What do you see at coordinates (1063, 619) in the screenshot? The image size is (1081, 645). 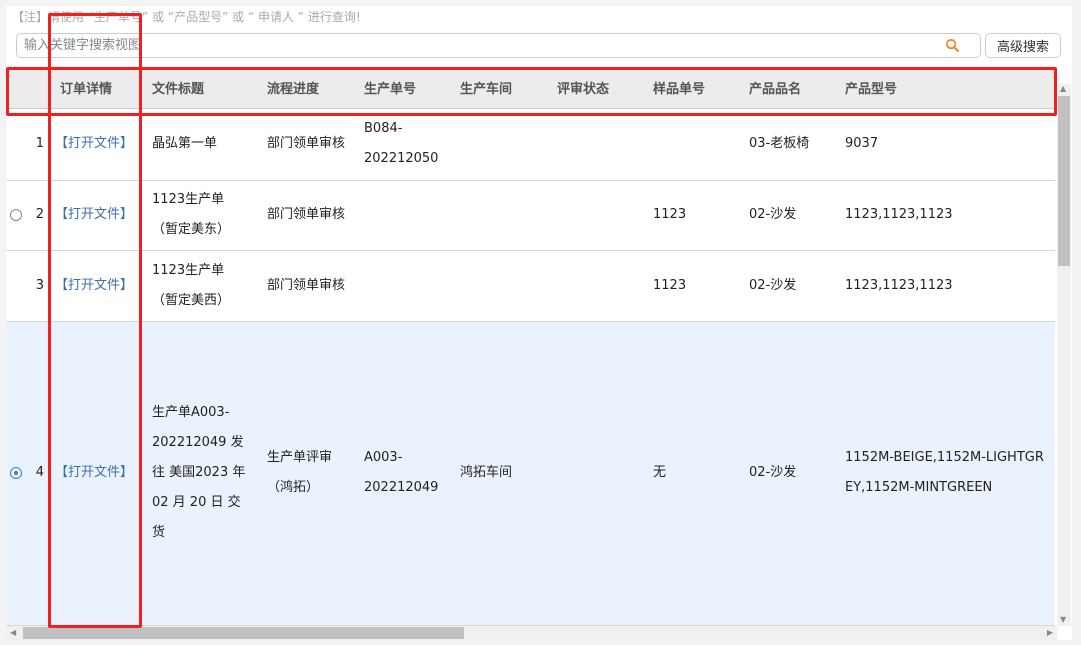 I see `scroll-down-icon: ▼` at bounding box center [1063, 619].